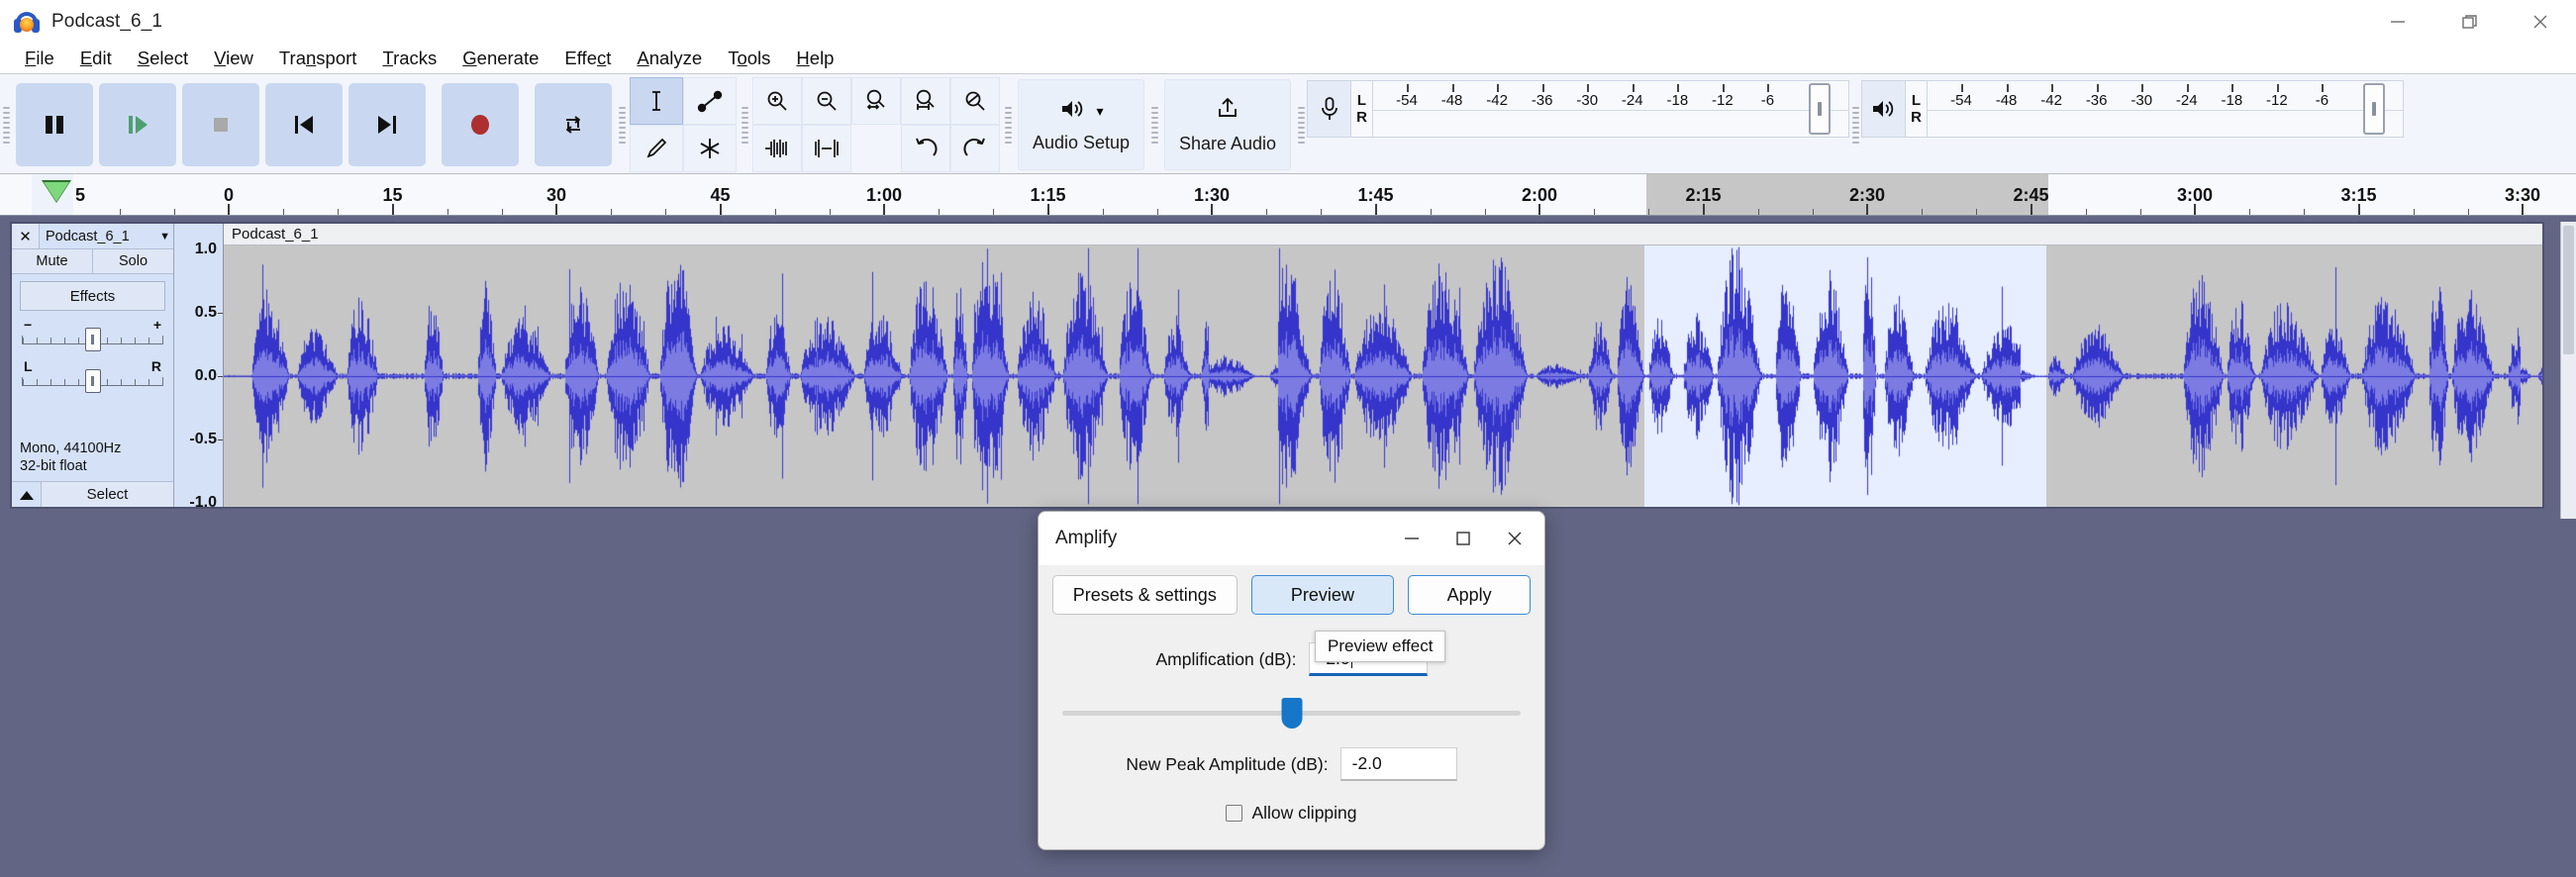 The height and width of the screenshot is (877, 2576). What do you see at coordinates (975, 149) in the screenshot?
I see `redo-button` at bounding box center [975, 149].